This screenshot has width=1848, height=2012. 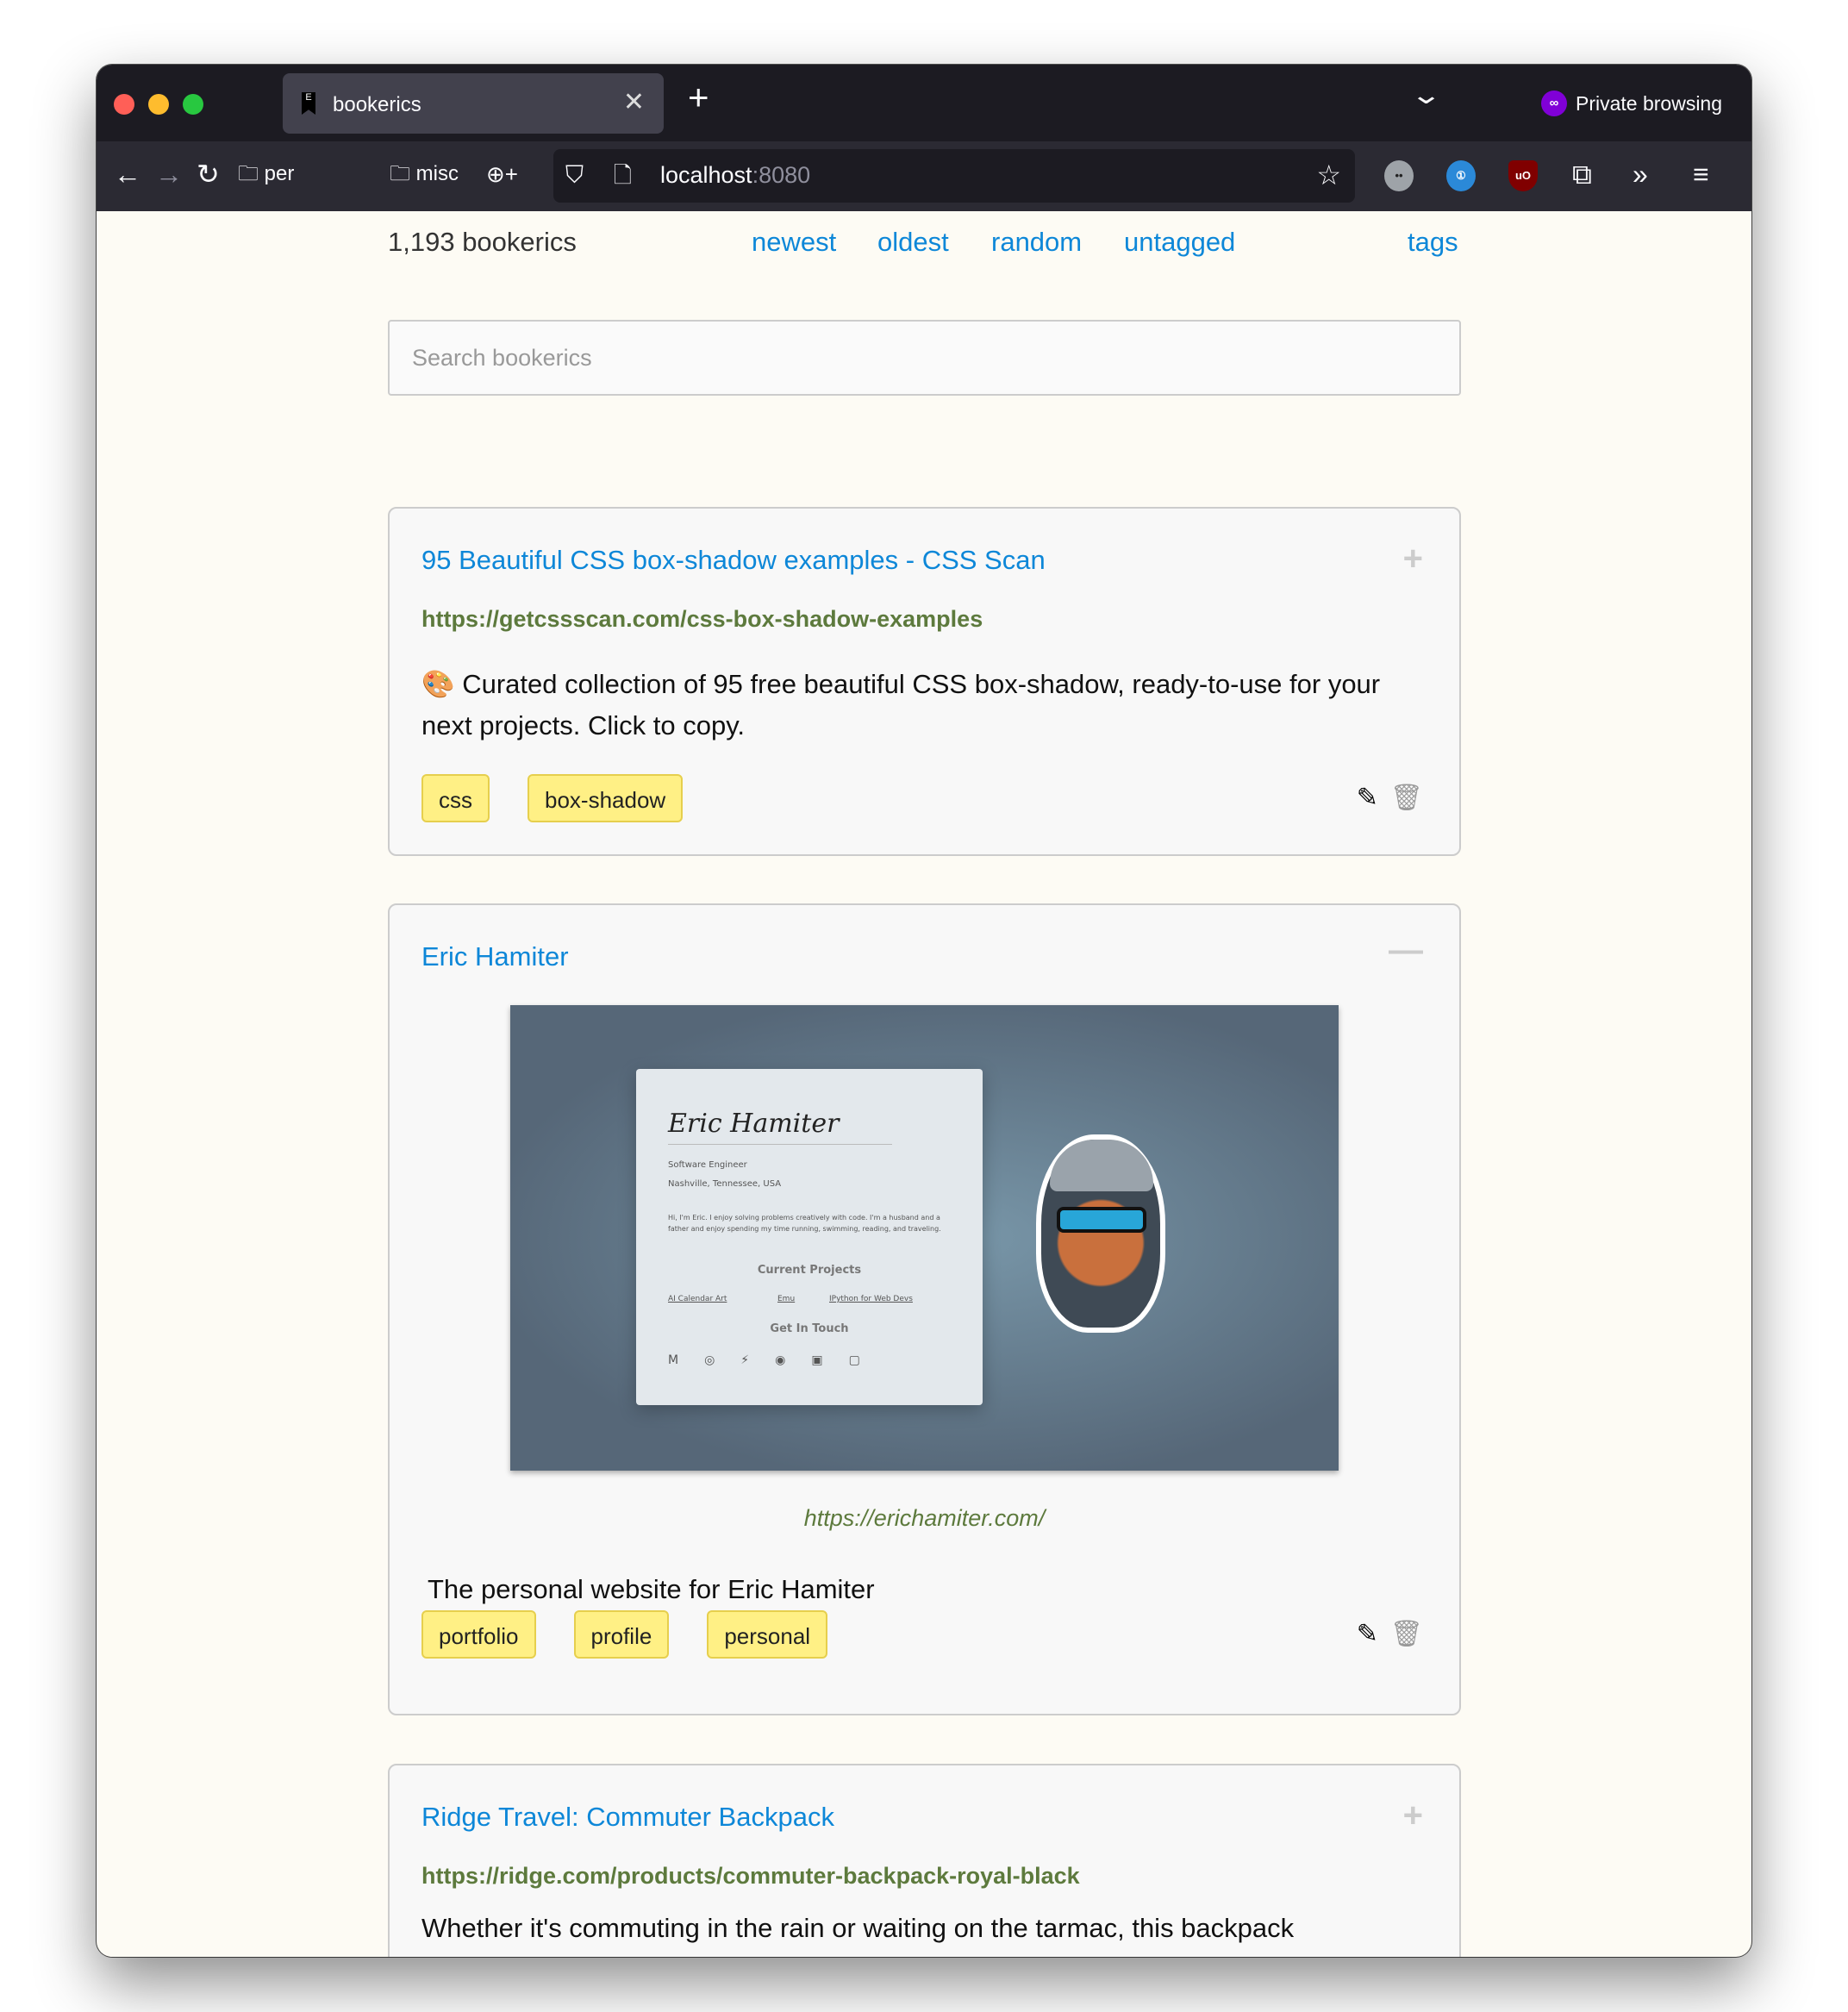 What do you see at coordinates (574, 175) in the screenshot?
I see `shield-icon: ⛉` at bounding box center [574, 175].